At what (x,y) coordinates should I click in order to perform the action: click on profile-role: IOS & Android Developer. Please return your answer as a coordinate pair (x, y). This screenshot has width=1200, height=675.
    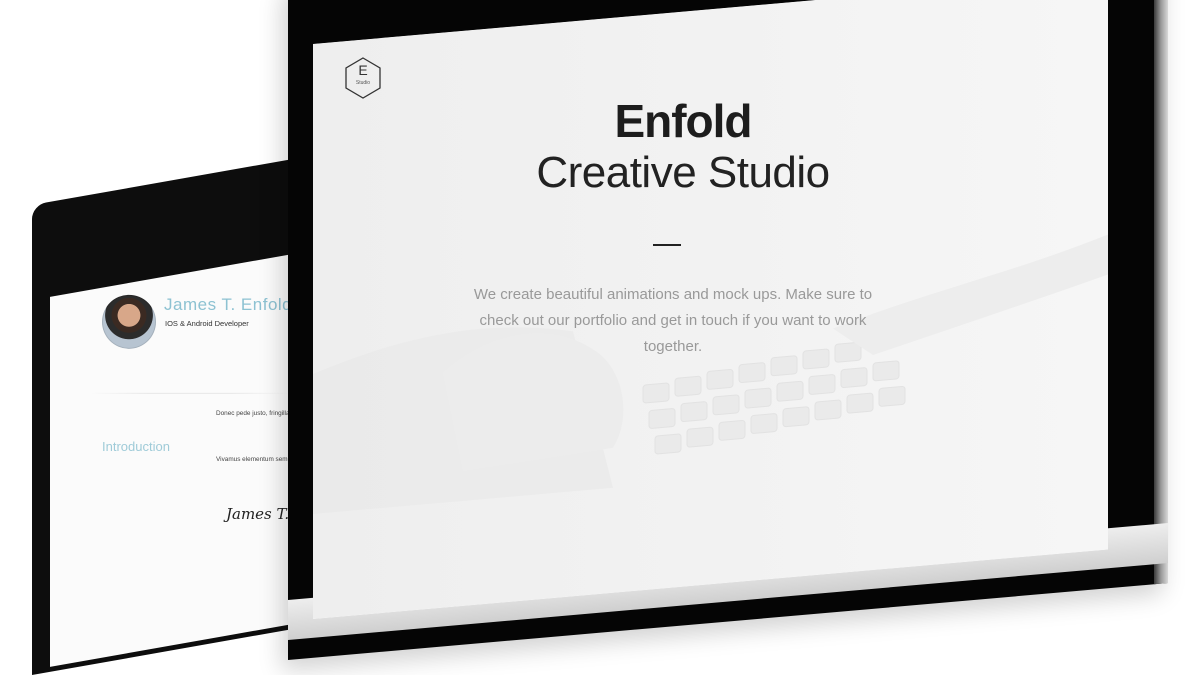
    Looking at the image, I should click on (207, 323).